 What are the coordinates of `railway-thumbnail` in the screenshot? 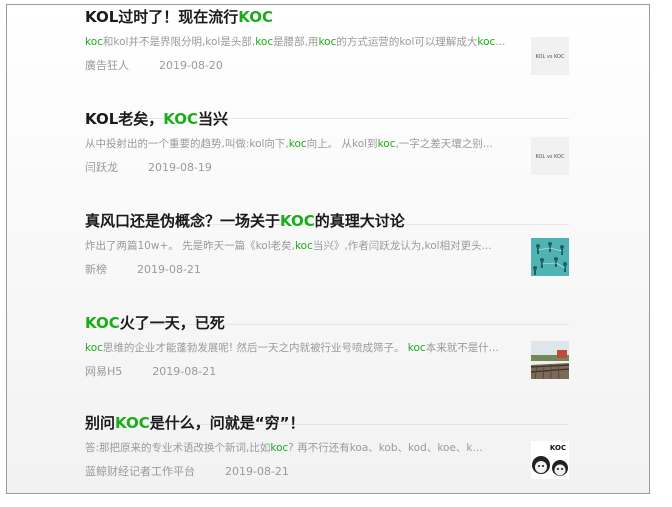 It's located at (550, 360).